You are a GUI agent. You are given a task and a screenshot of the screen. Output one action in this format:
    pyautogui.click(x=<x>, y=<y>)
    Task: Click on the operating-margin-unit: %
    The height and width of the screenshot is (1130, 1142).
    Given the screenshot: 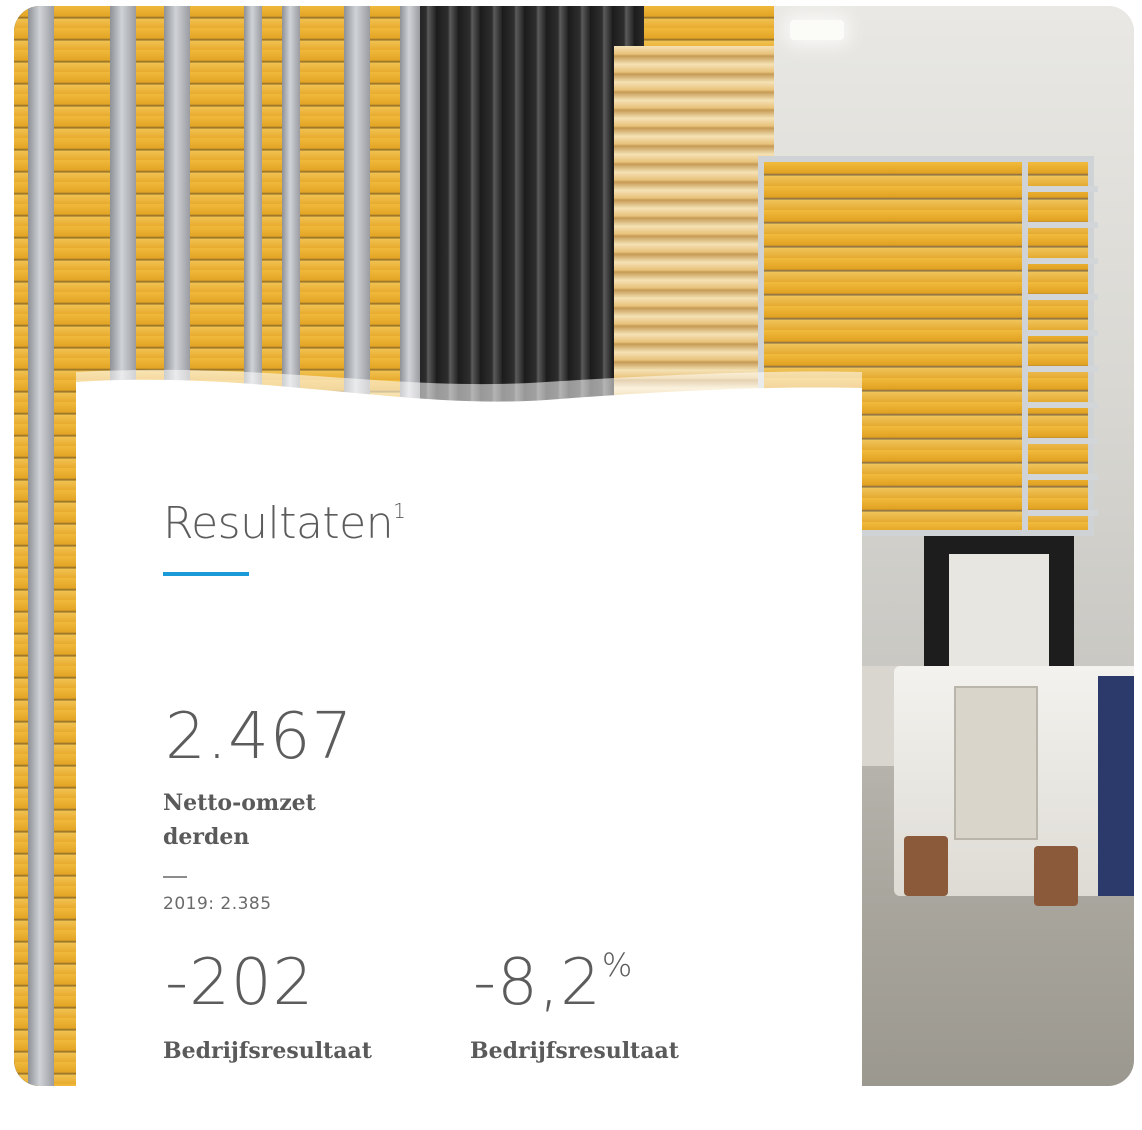 What is the action you would take?
    pyautogui.click(x=617, y=964)
    